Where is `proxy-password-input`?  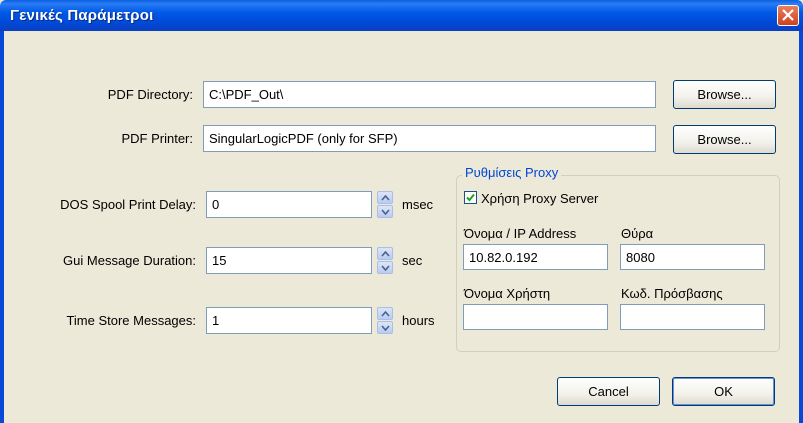 proxy-password-input is located at coordinates (692, 317).